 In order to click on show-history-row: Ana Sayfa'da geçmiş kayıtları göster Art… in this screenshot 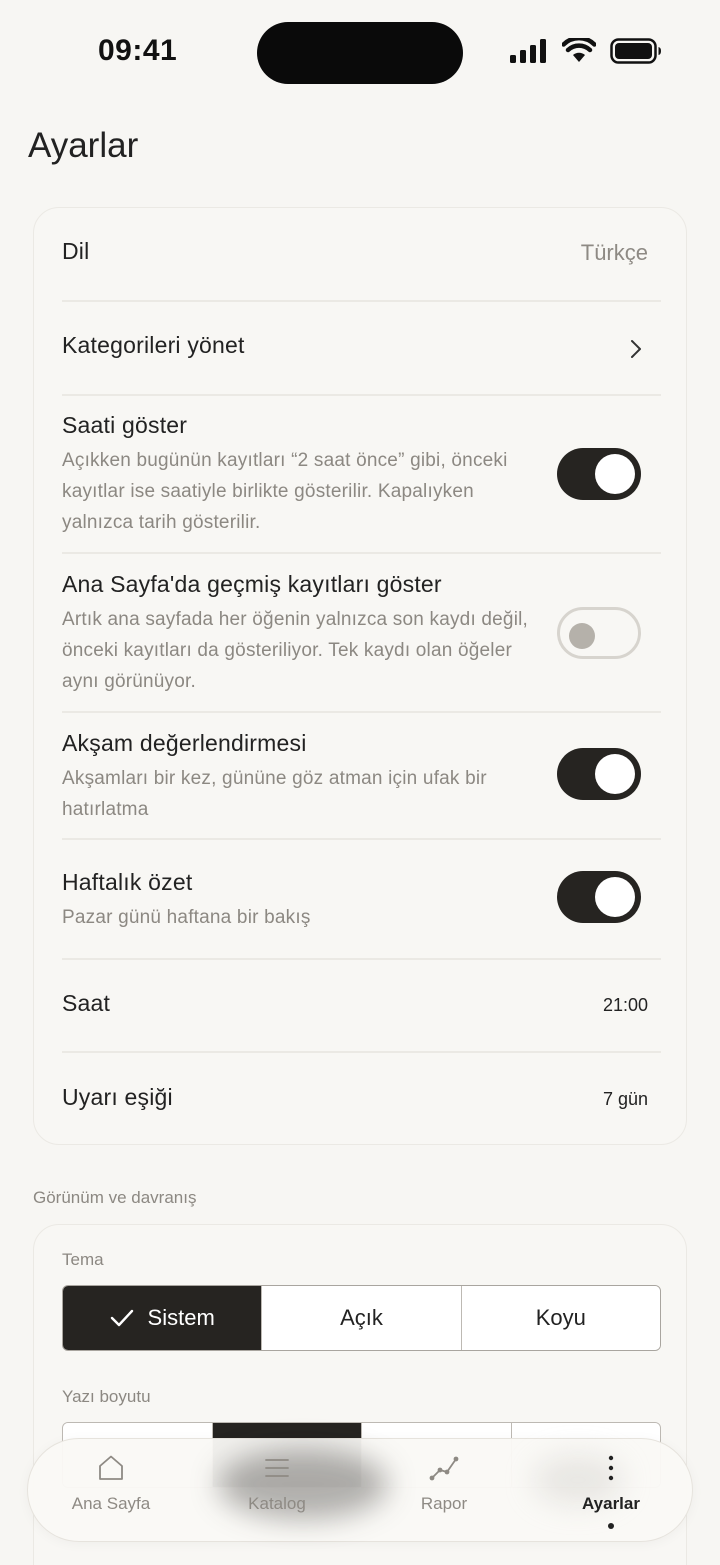, I will do `click(361, 634)`.